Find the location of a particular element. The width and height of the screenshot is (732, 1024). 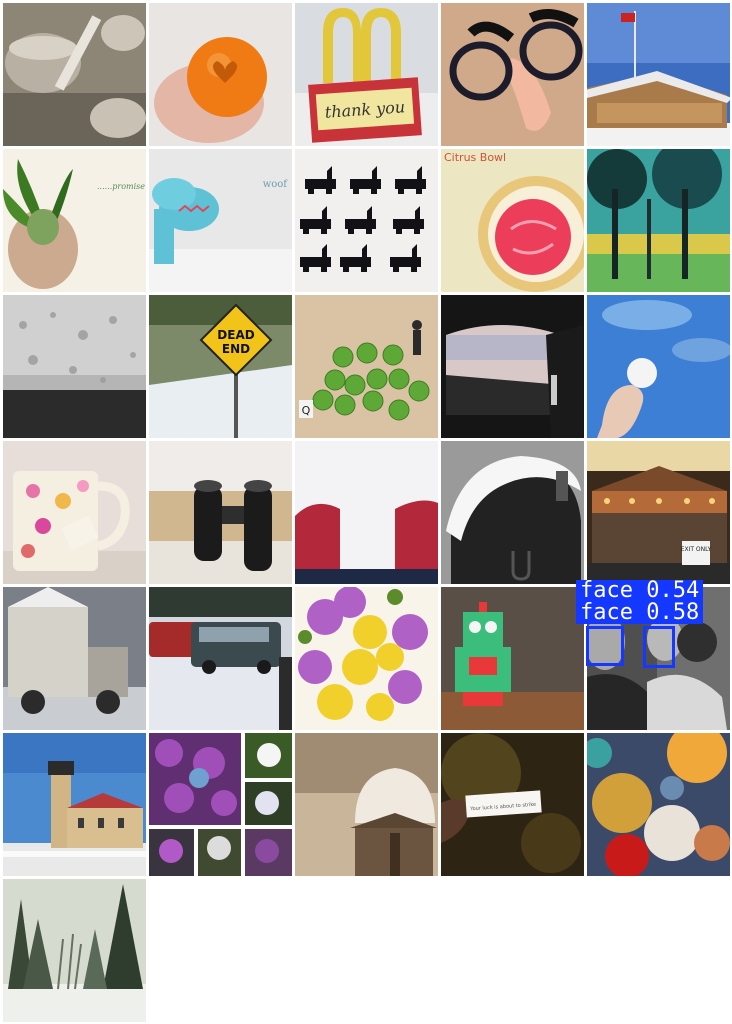

mcdonalds-thank-you-sign-photo: thank you is located at coordinates (366, 74).